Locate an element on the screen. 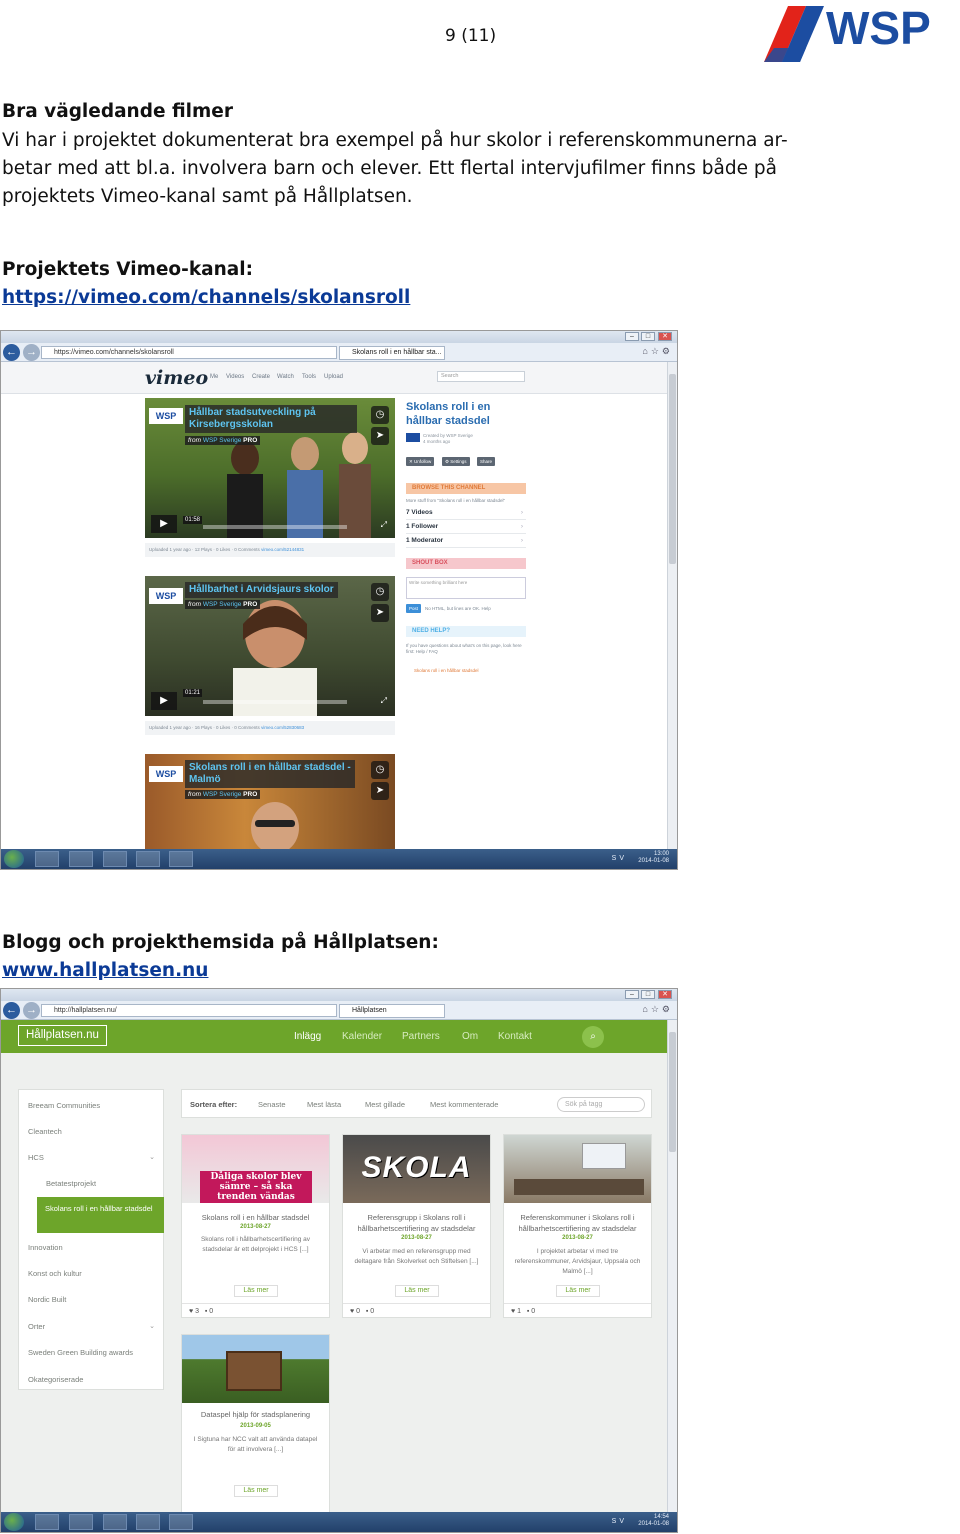 This screenshot has height=1534, width=960. vimeo-logo: vimeo is located at coordinates (176, 378).